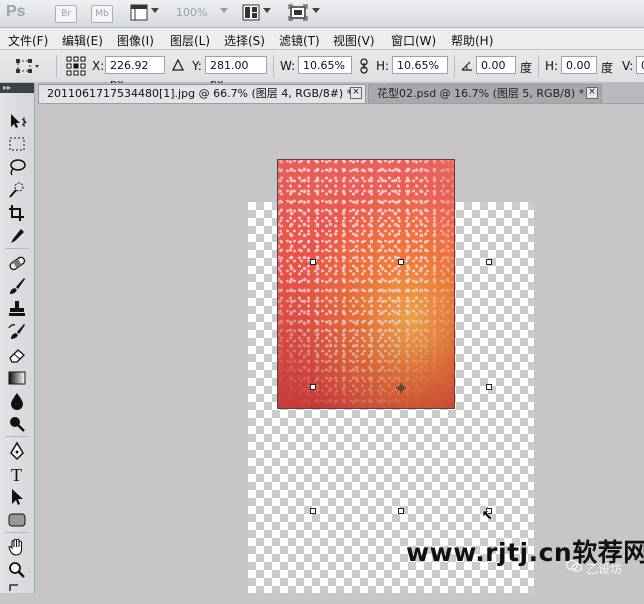 Image resolution: width=644 pixels, height=604 pixels. Describe the element at coordinates (574, 566) in the screenshot. I see `wechat-icon` at that location.